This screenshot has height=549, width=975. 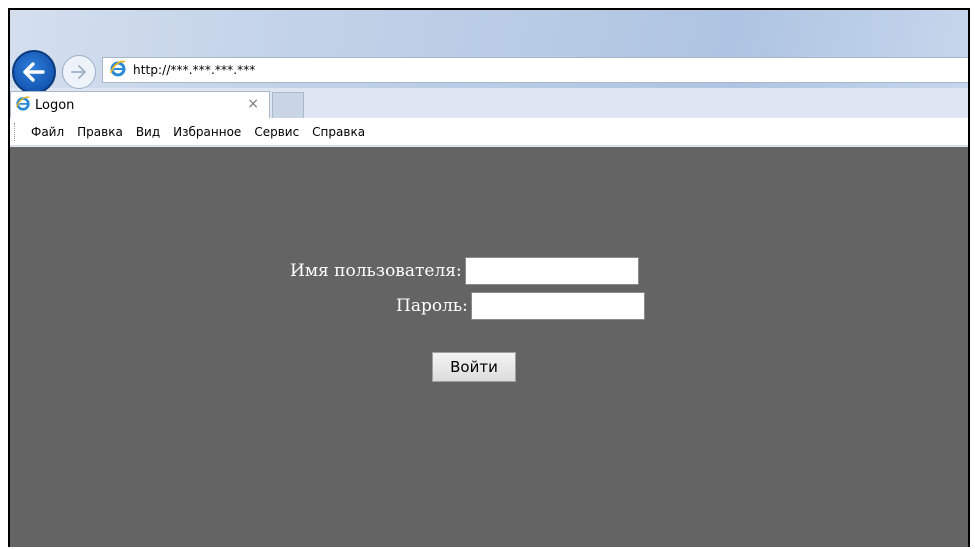 What do you see at coordinates (207, 132) in the screenshot?
I see `menu-favorites: Избранное` at bounding box center [207, 132].